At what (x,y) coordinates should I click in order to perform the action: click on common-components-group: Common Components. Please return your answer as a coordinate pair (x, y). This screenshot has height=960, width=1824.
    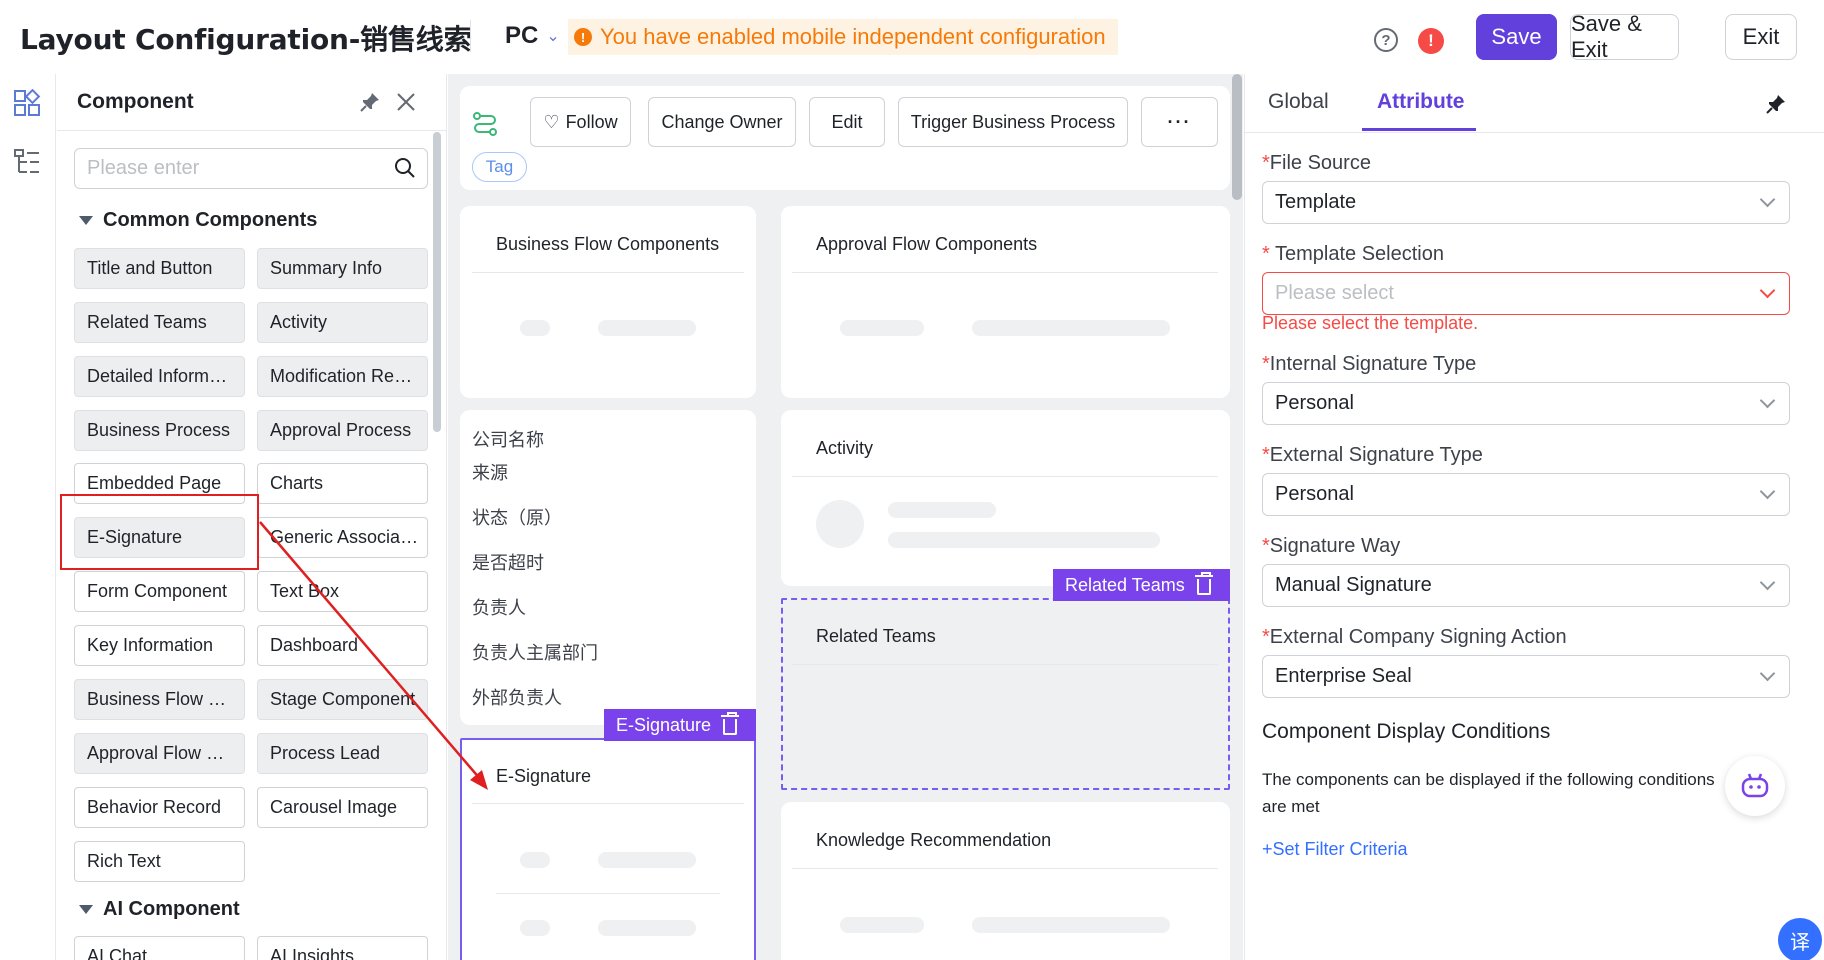
    Looking at the image, I should click on (198, 220).